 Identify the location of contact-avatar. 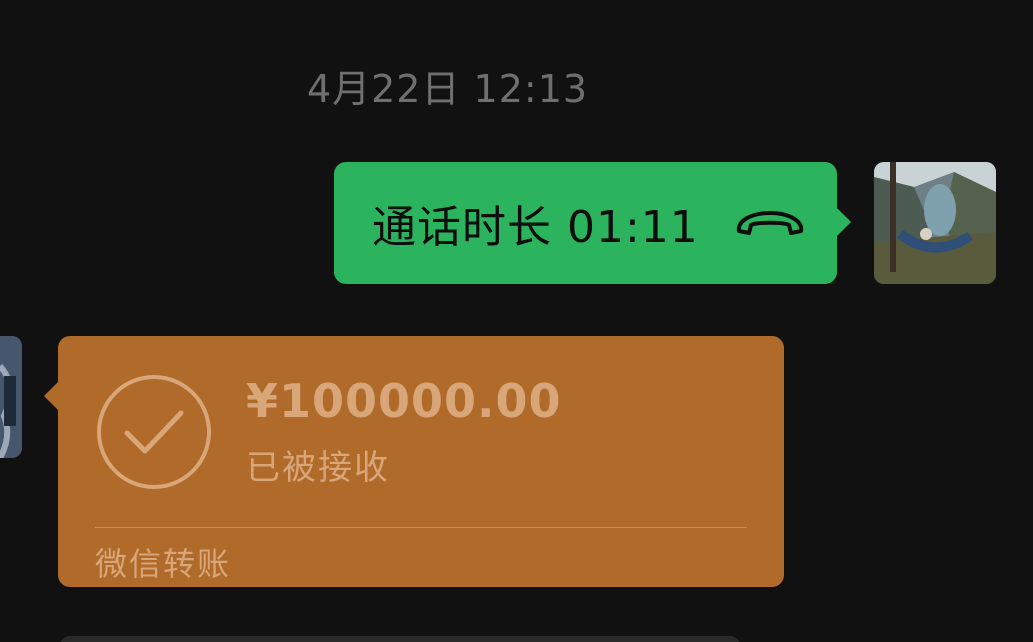
(11, 397).